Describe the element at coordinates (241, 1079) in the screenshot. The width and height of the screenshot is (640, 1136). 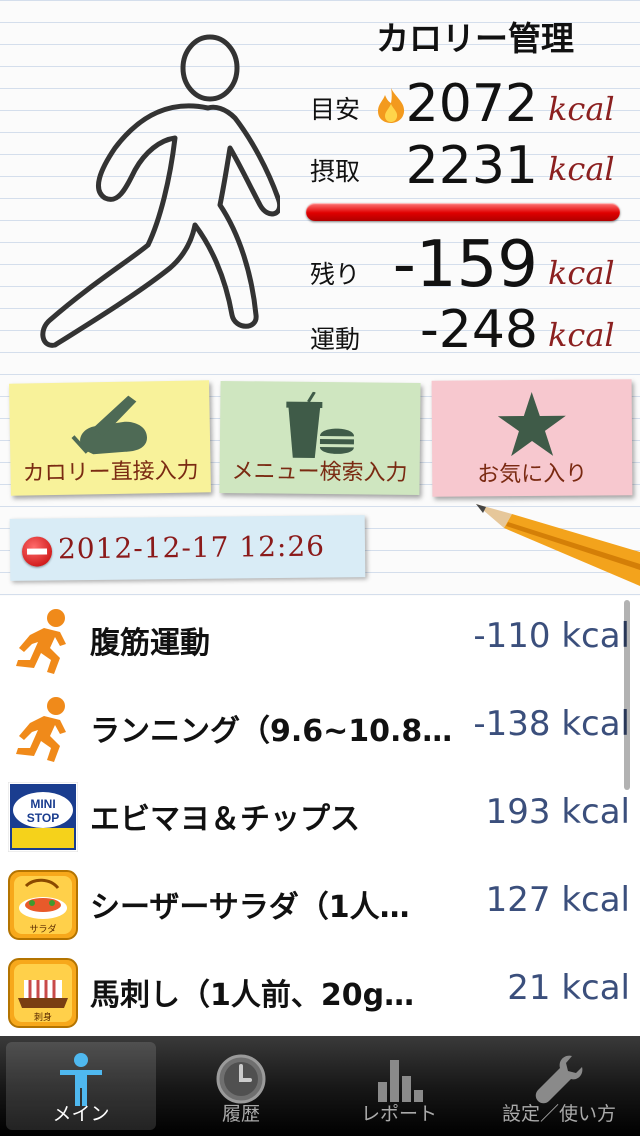
I see `clock-icon` at that location.